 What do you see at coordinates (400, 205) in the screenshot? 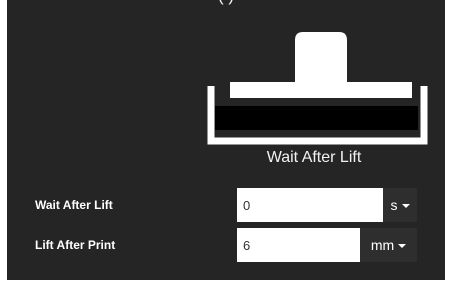
I see `wait-after-lift-unit-dropdown: s` at bounding box center [400, 205].